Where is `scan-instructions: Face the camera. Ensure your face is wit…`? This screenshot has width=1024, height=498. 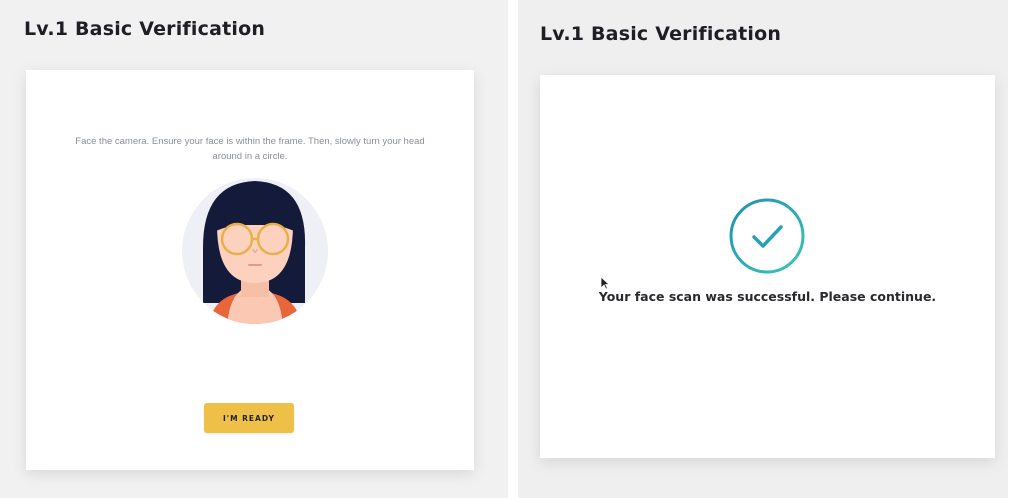
scan-instructions: Face the camera. Ensure your face is wit… is located at coordinates (250, 149).